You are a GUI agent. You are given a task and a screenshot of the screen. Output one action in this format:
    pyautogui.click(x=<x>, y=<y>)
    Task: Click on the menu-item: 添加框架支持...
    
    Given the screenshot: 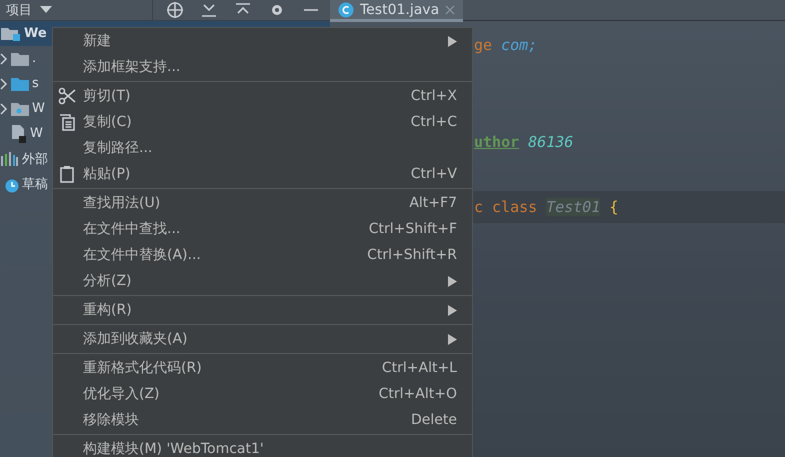 What is the action you would take?
    pyautogui.click(x=262, y=67)
    